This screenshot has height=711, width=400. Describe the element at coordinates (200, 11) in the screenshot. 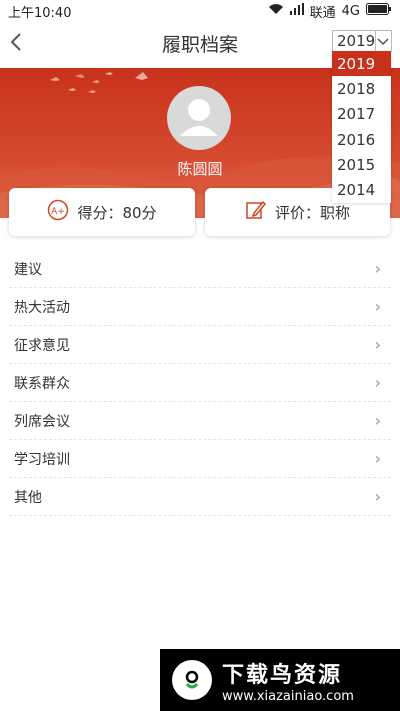

I see `status-bar: 上午10:40 联通 4G` at that location.